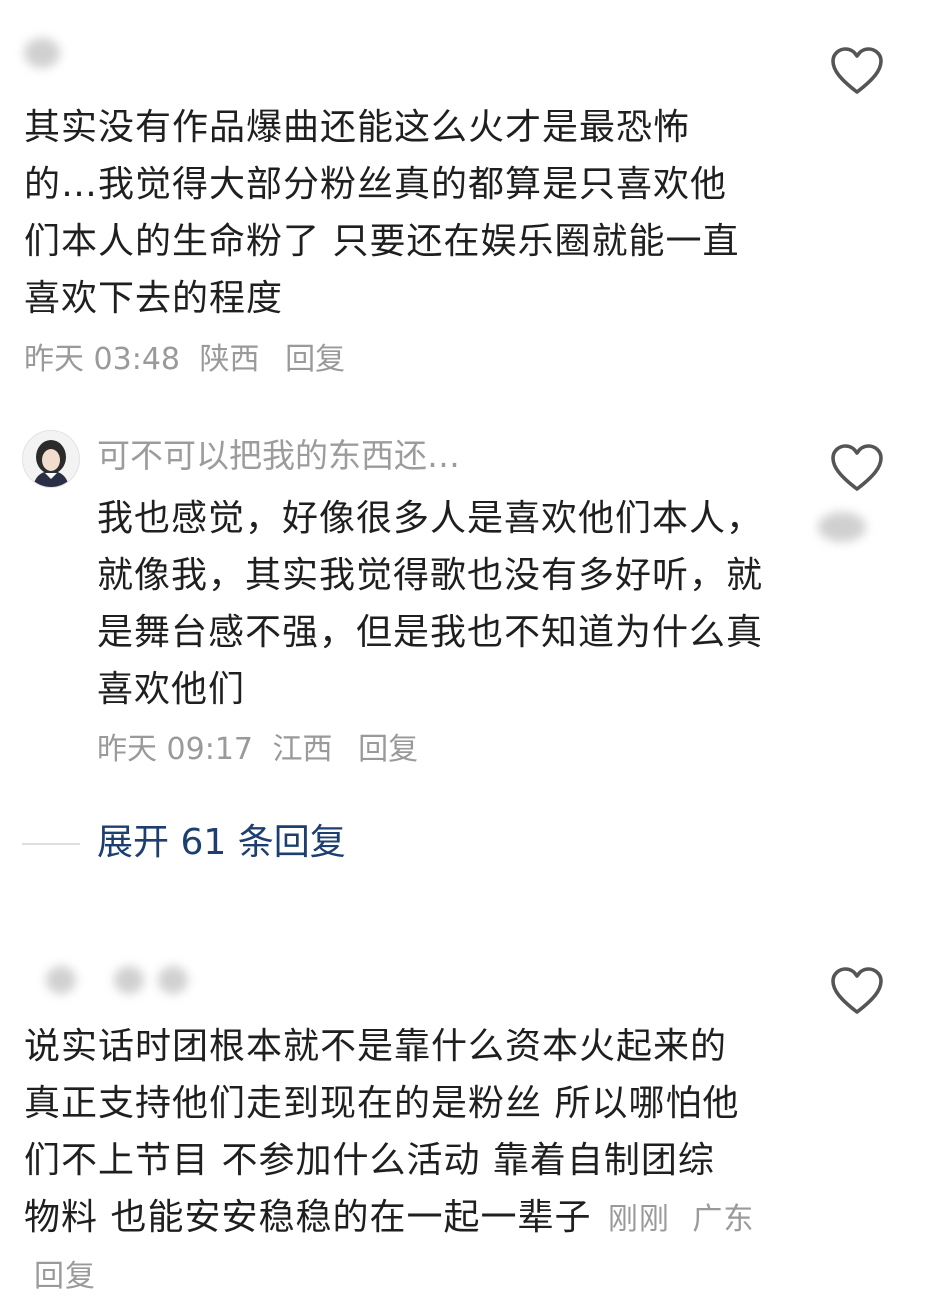  Describe the element at coordinates (723, 1219) in the screenshot. I see `comment-location: 广东` at that location.